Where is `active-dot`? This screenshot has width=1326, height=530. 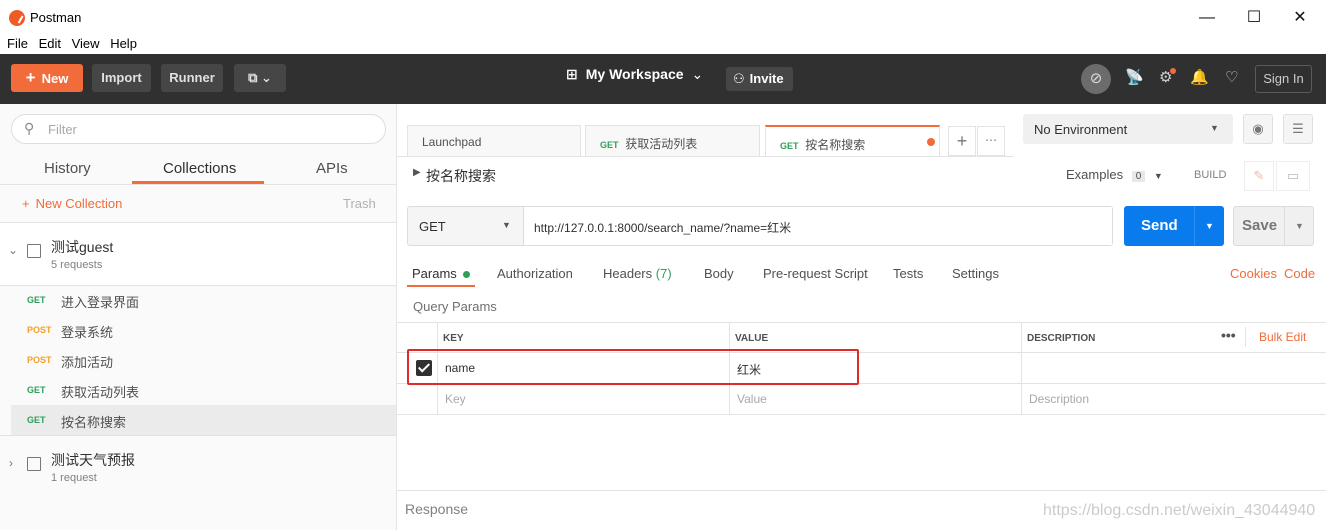 active-dot is located at coordinates (467, 274).